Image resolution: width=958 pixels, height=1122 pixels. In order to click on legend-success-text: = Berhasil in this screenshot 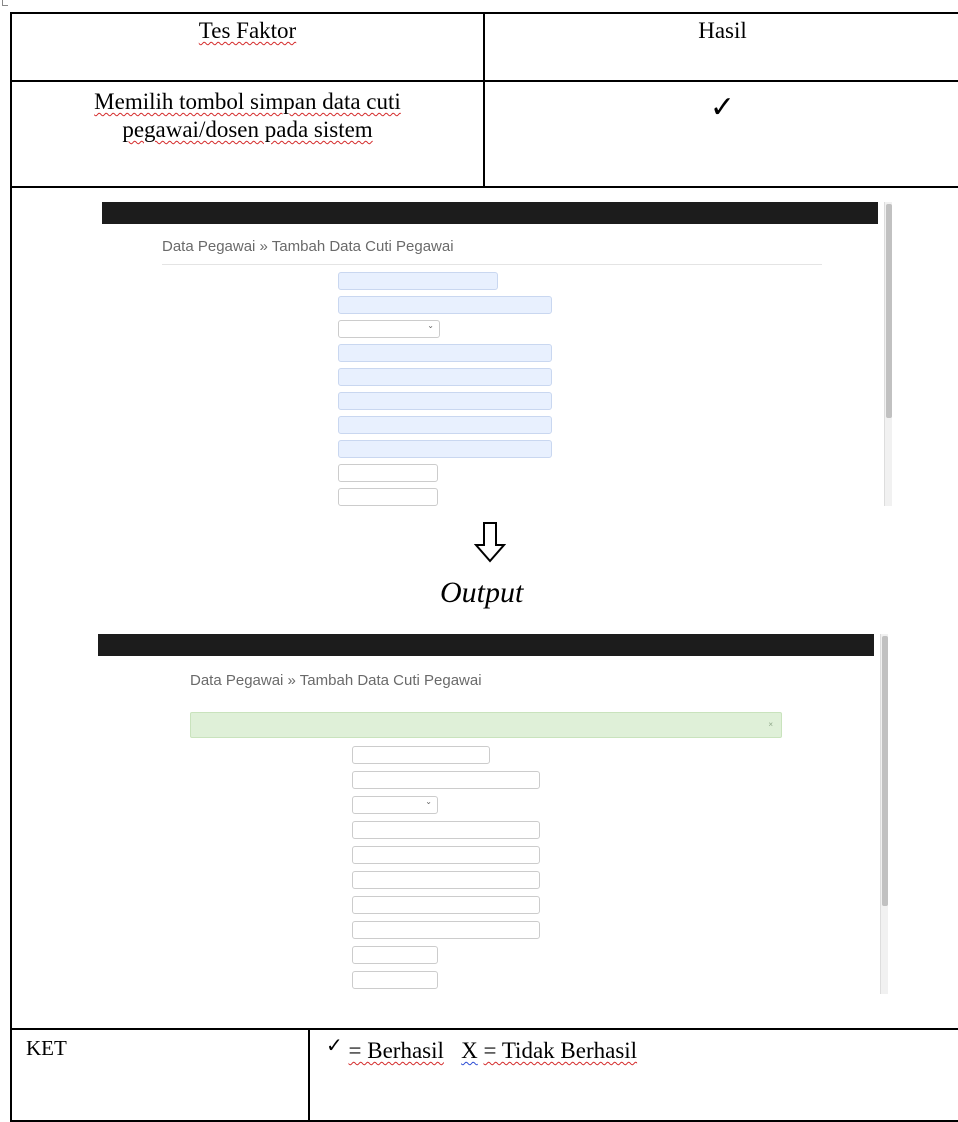, I will do `click(396, 1050)`.